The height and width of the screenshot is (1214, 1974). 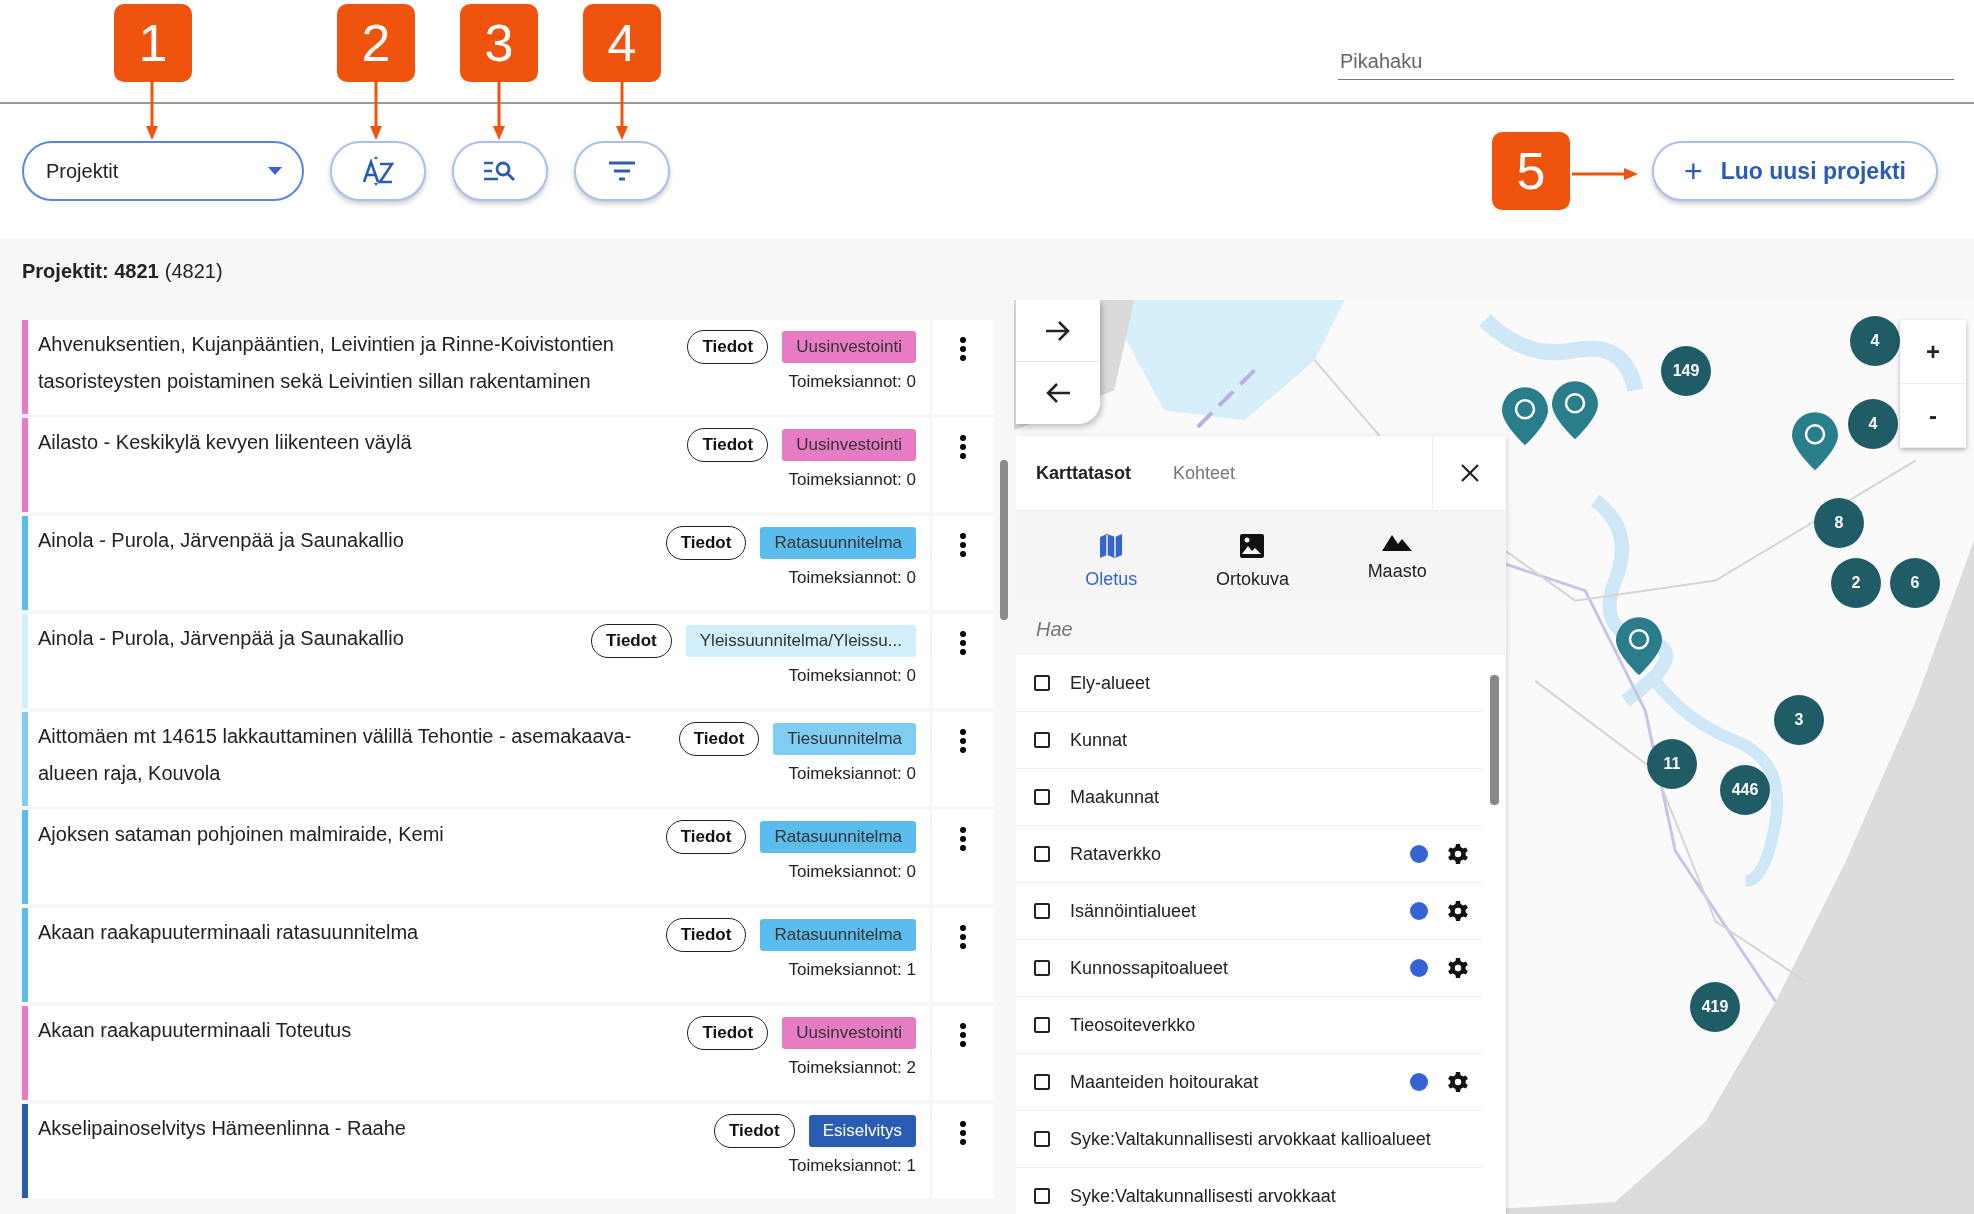 What do you see at coordinates (1134, 911) in the screenshot?
I see `layer-label: Isännöintialueet` at bounding box center [1134, 911].